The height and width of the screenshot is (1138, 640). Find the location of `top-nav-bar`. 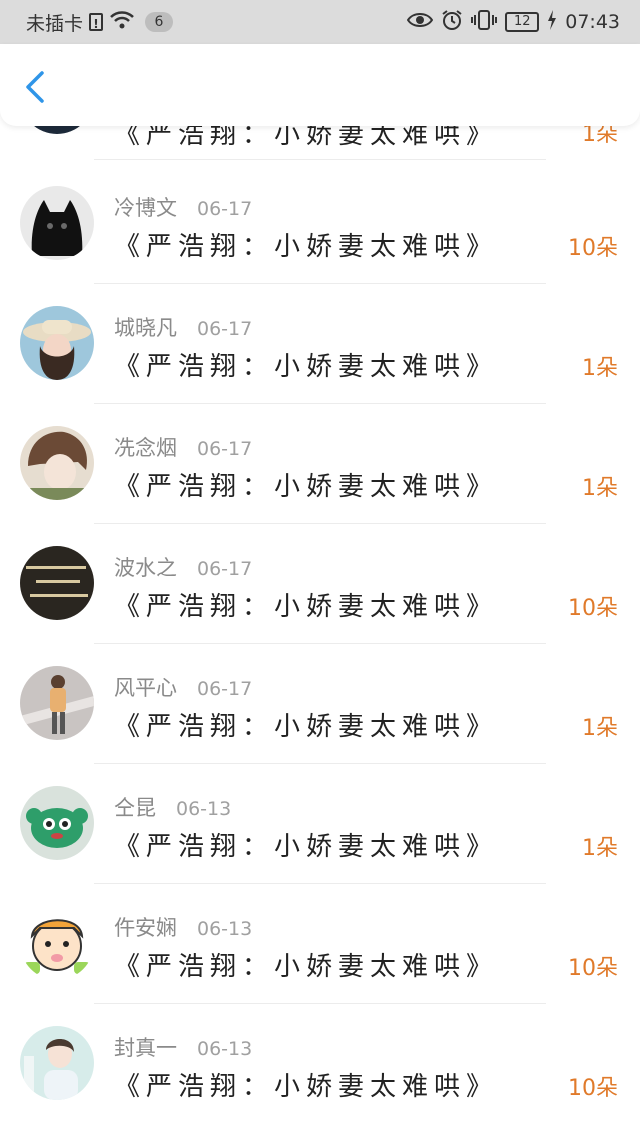

top-nav-bar is located at coordinates (320, 85).